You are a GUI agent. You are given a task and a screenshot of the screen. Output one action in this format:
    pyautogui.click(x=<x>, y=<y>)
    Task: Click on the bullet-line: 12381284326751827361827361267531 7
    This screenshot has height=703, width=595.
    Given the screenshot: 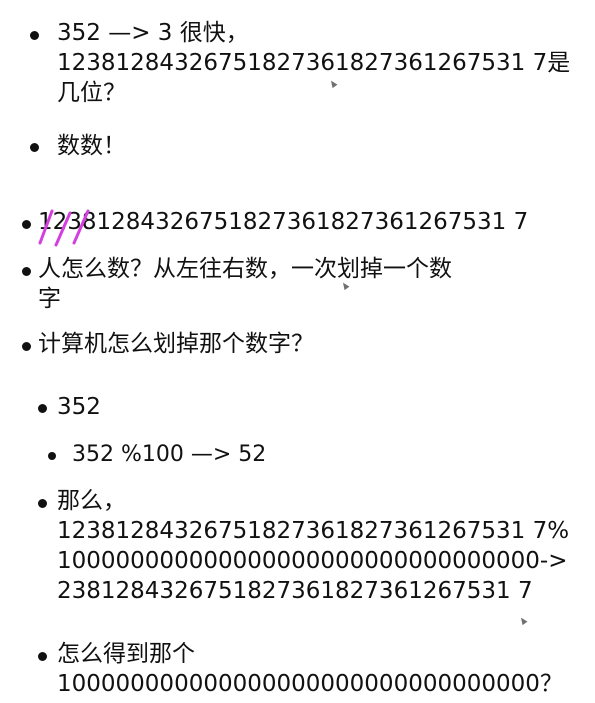 What is the action you would take?
    pyautogui.click(x=283, y=222)
    